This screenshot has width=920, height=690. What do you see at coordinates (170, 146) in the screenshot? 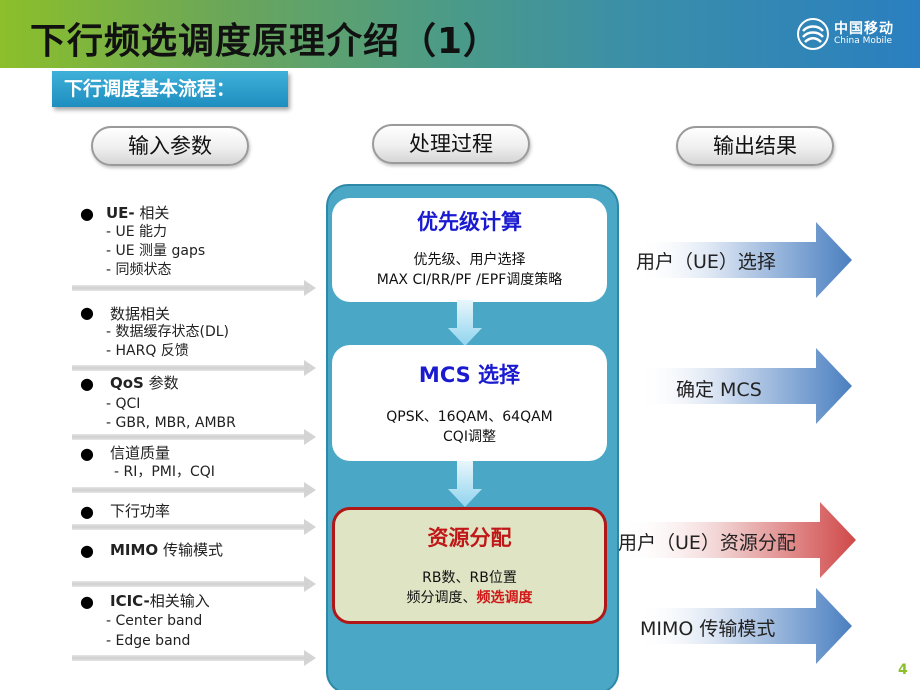
I see `input-params-header: 输入参数` at bounding box center [170, 146].